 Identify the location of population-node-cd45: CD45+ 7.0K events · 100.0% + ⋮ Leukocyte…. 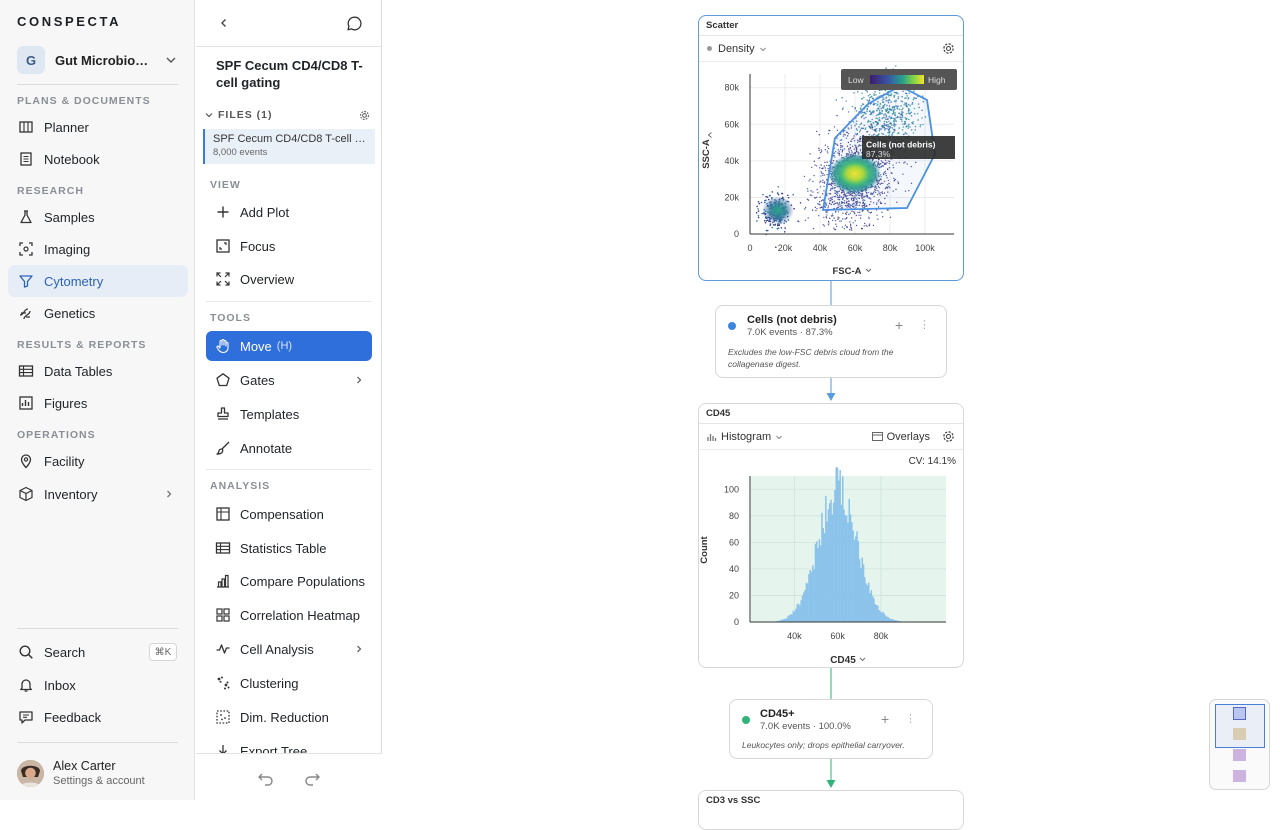
(831, 729).